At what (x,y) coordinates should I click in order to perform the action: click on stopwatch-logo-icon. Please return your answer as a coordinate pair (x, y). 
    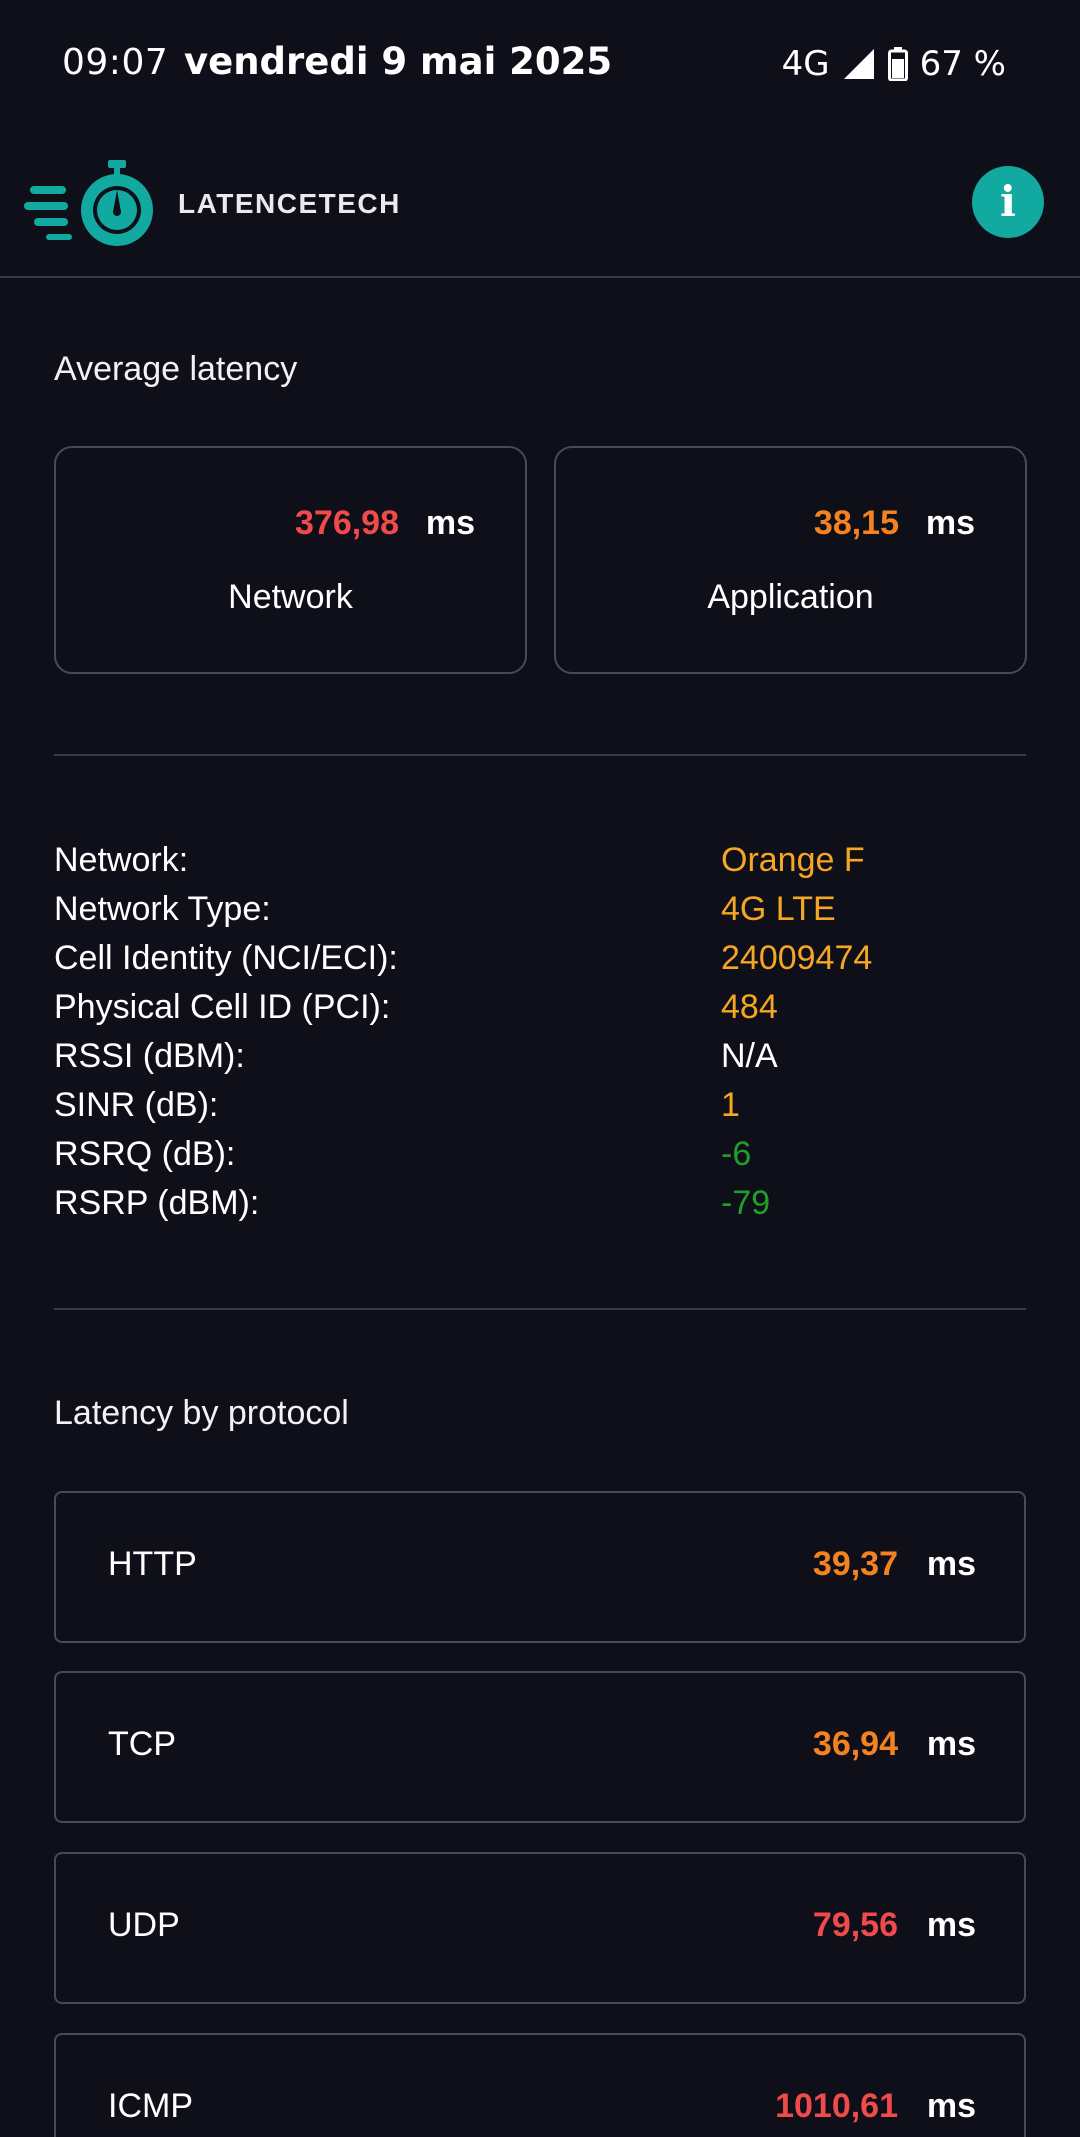
    Looking at the image, I should click on (88, 203).